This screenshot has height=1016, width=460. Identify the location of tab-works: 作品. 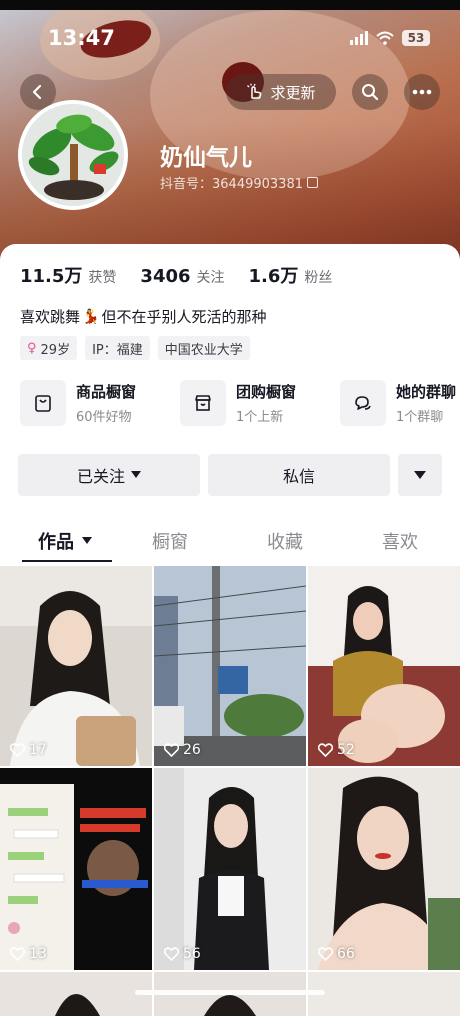
(65, 541).